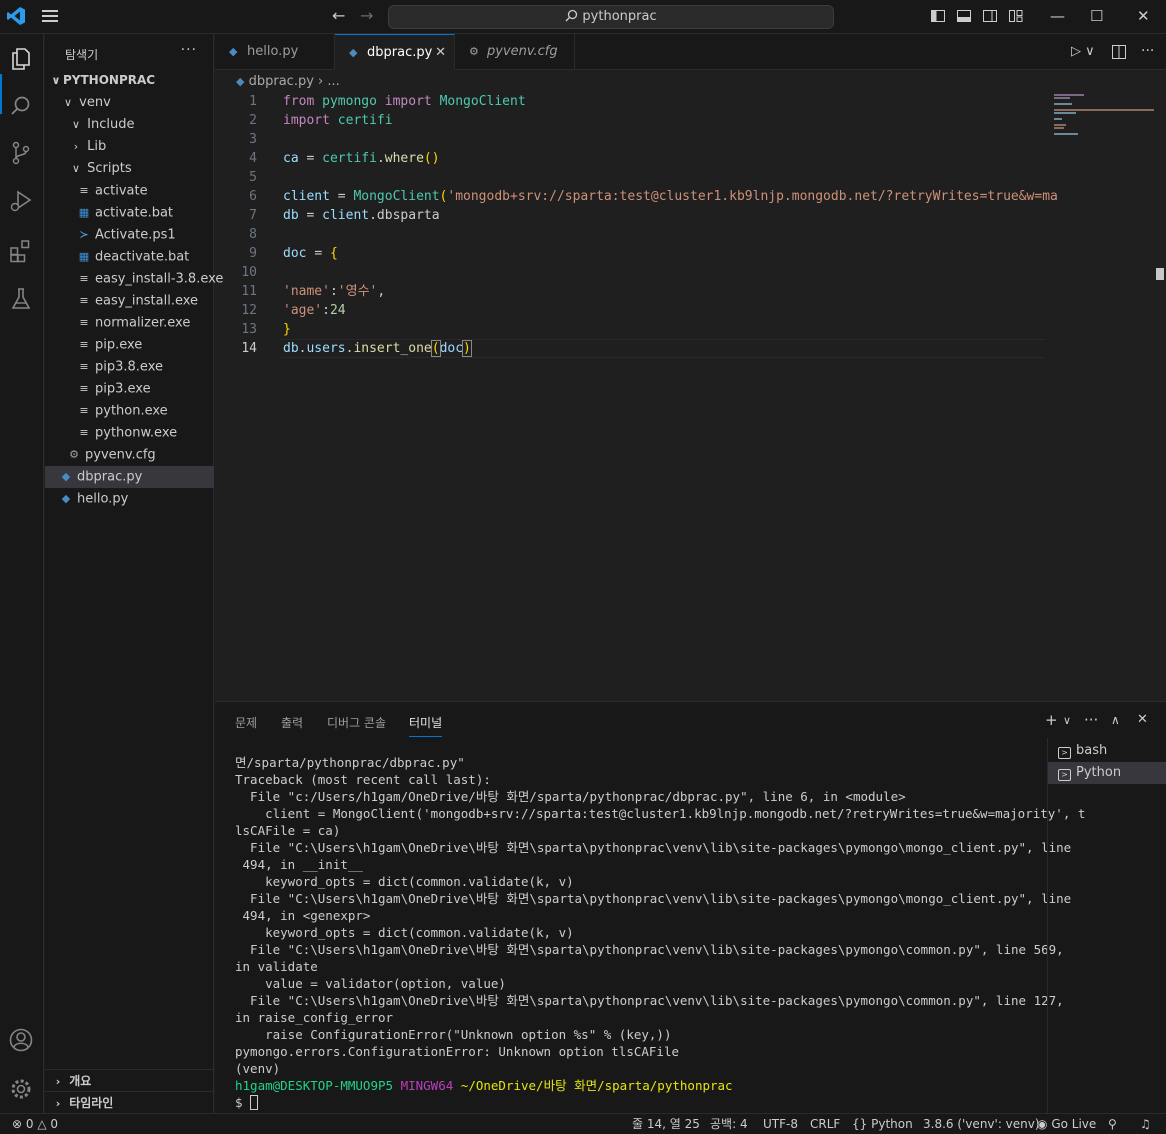  What do you see at coordinates (129, 455) in the screenshot?
I see `tree-item-pyvenv-cfg: ⚙ pyvenv.cfg` at bounding box center [129, 455].